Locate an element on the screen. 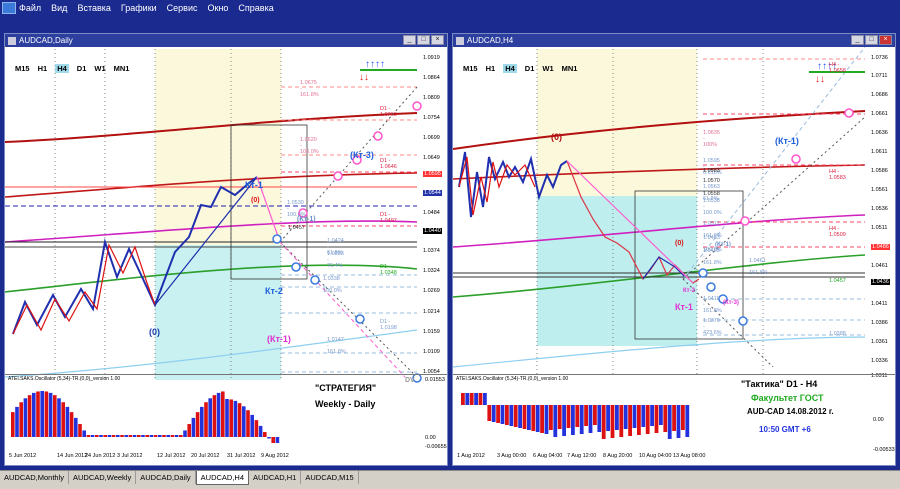 The image size is (900, 489). tab-m15: AUDCAD,M15 is located at coordinates (330, 477).